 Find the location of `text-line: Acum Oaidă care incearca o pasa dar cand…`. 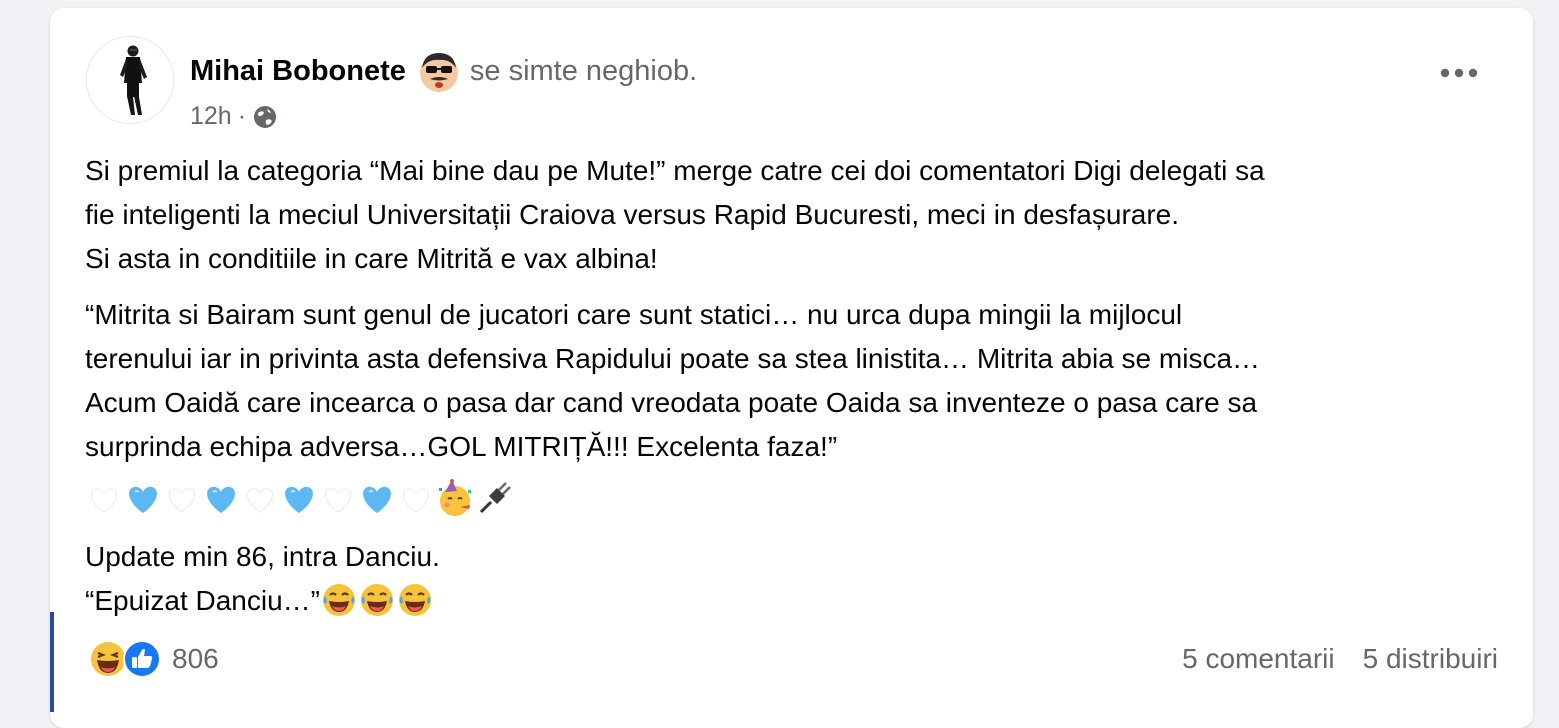

text-line: Acum Oaidă care incearca o pasa dar cand… is located at coordinates (671, 402).